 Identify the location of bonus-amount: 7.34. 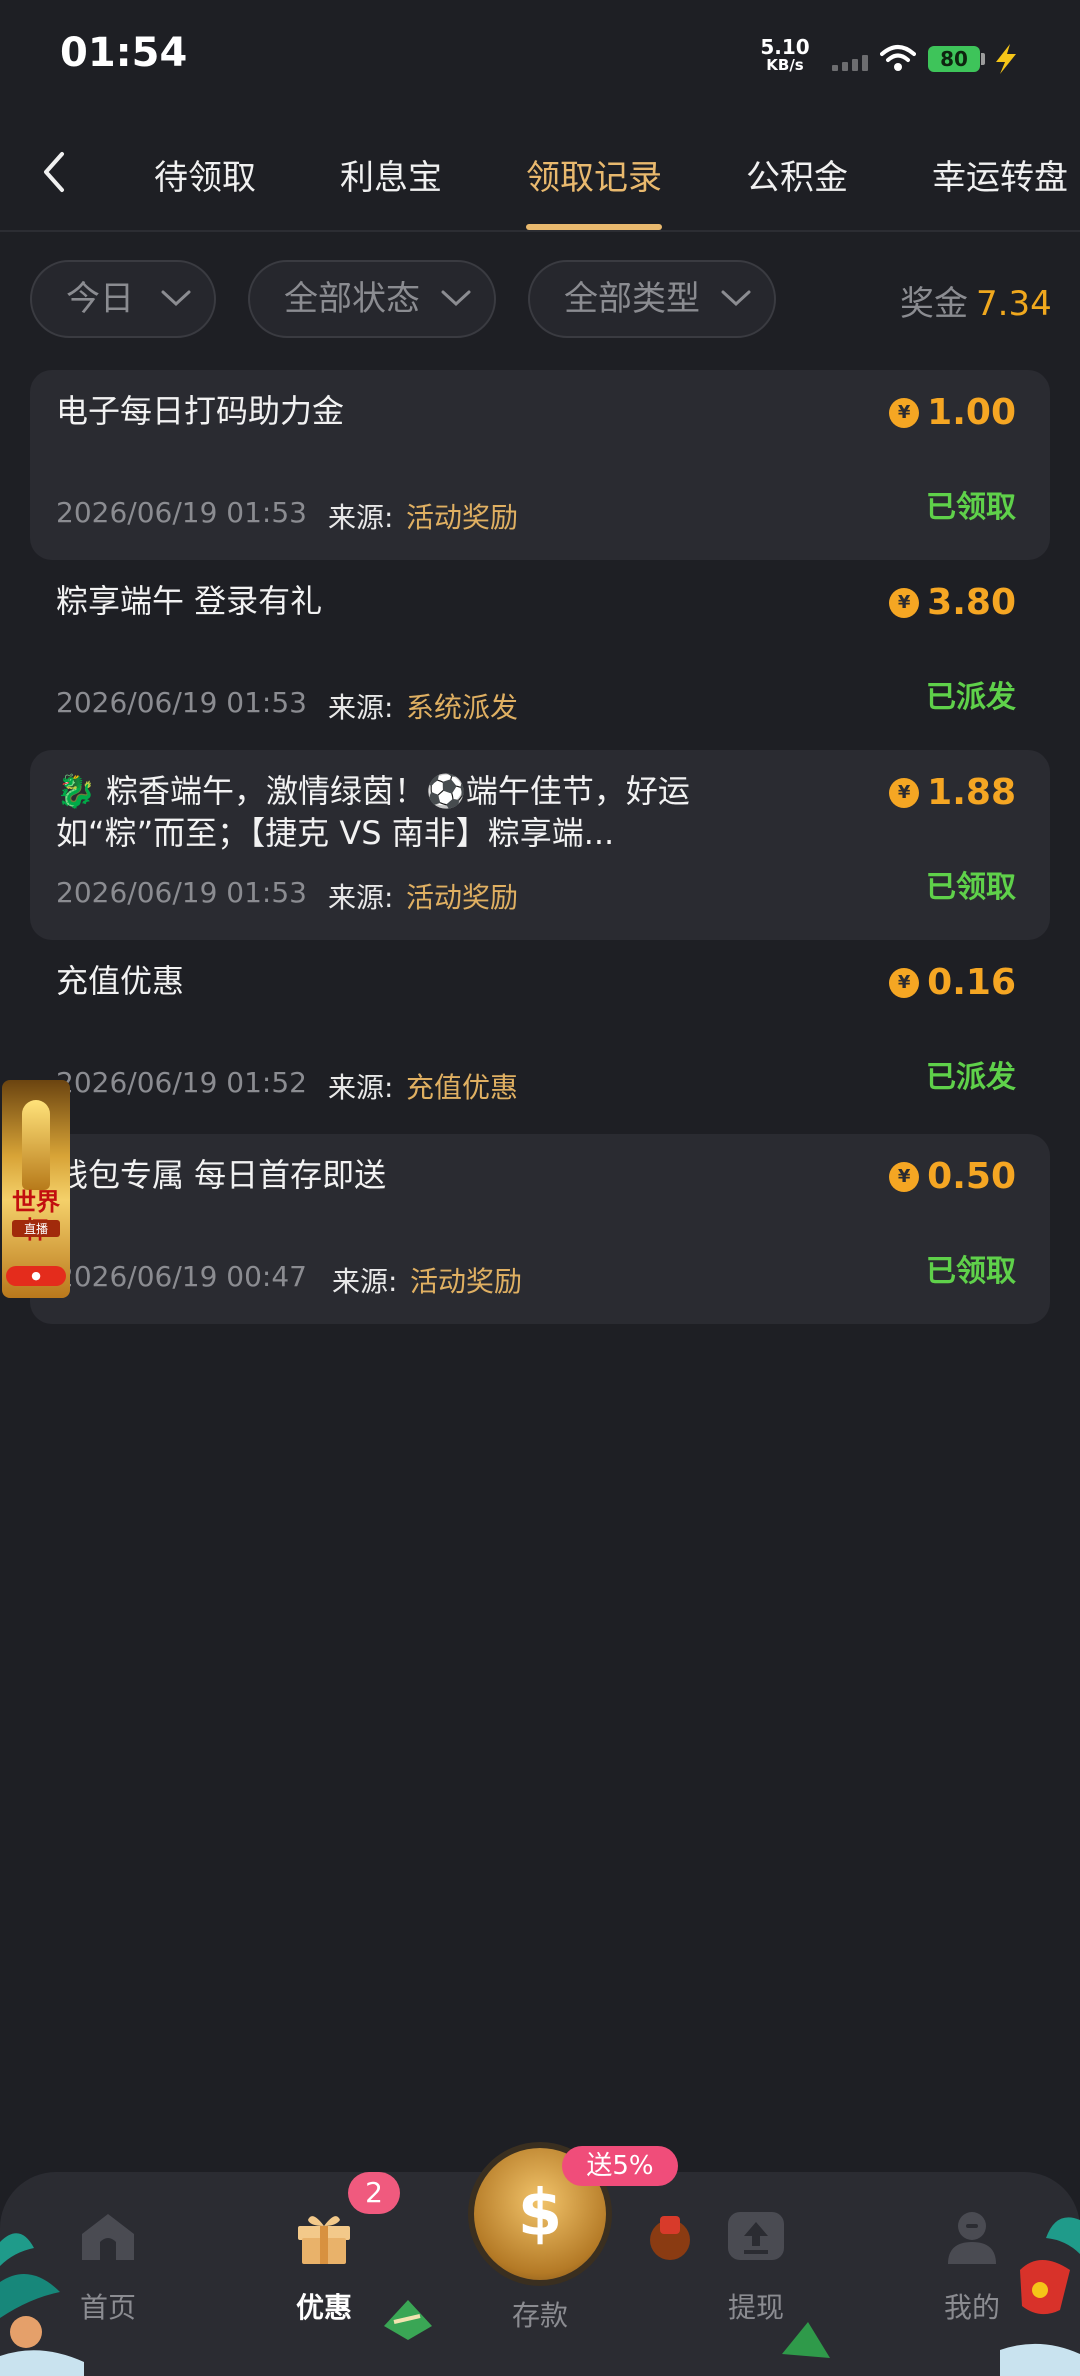
(1014, 304).